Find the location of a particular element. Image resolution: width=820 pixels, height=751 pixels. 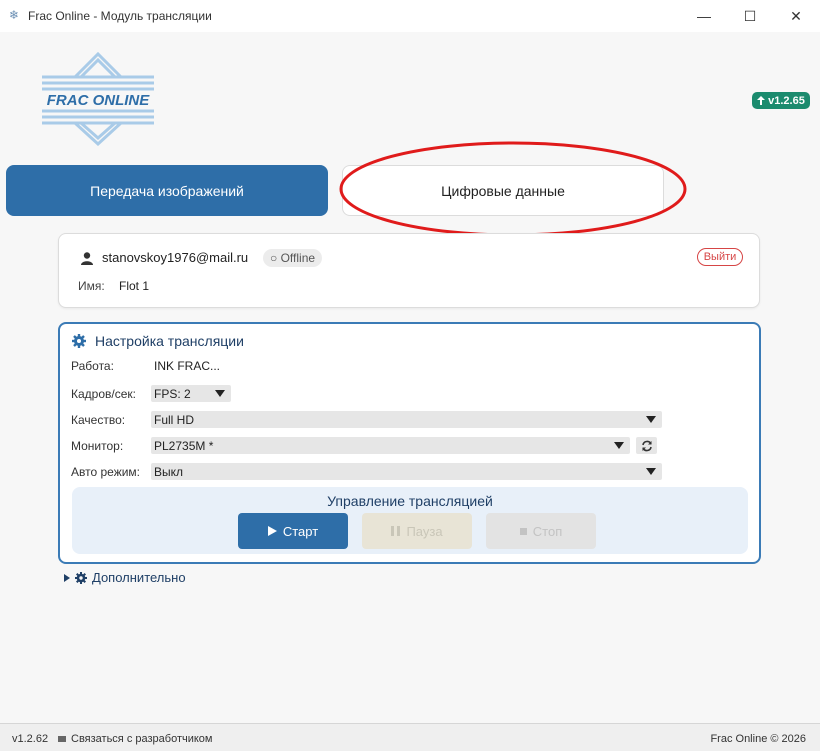

tab-image-transfer: Передача изображений is located at coordinates (167, 190).